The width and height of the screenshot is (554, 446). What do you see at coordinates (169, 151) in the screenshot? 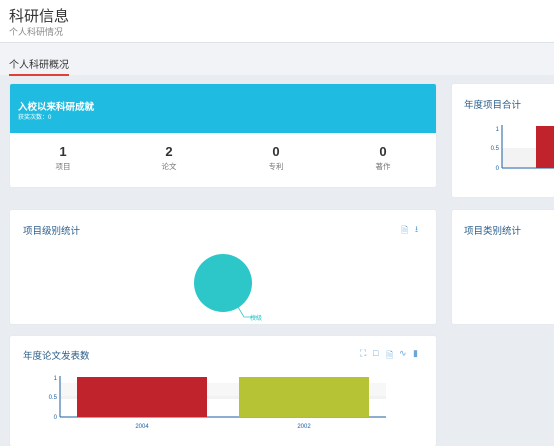
I see `stat-value: 2` at bounding box center [169, 151].